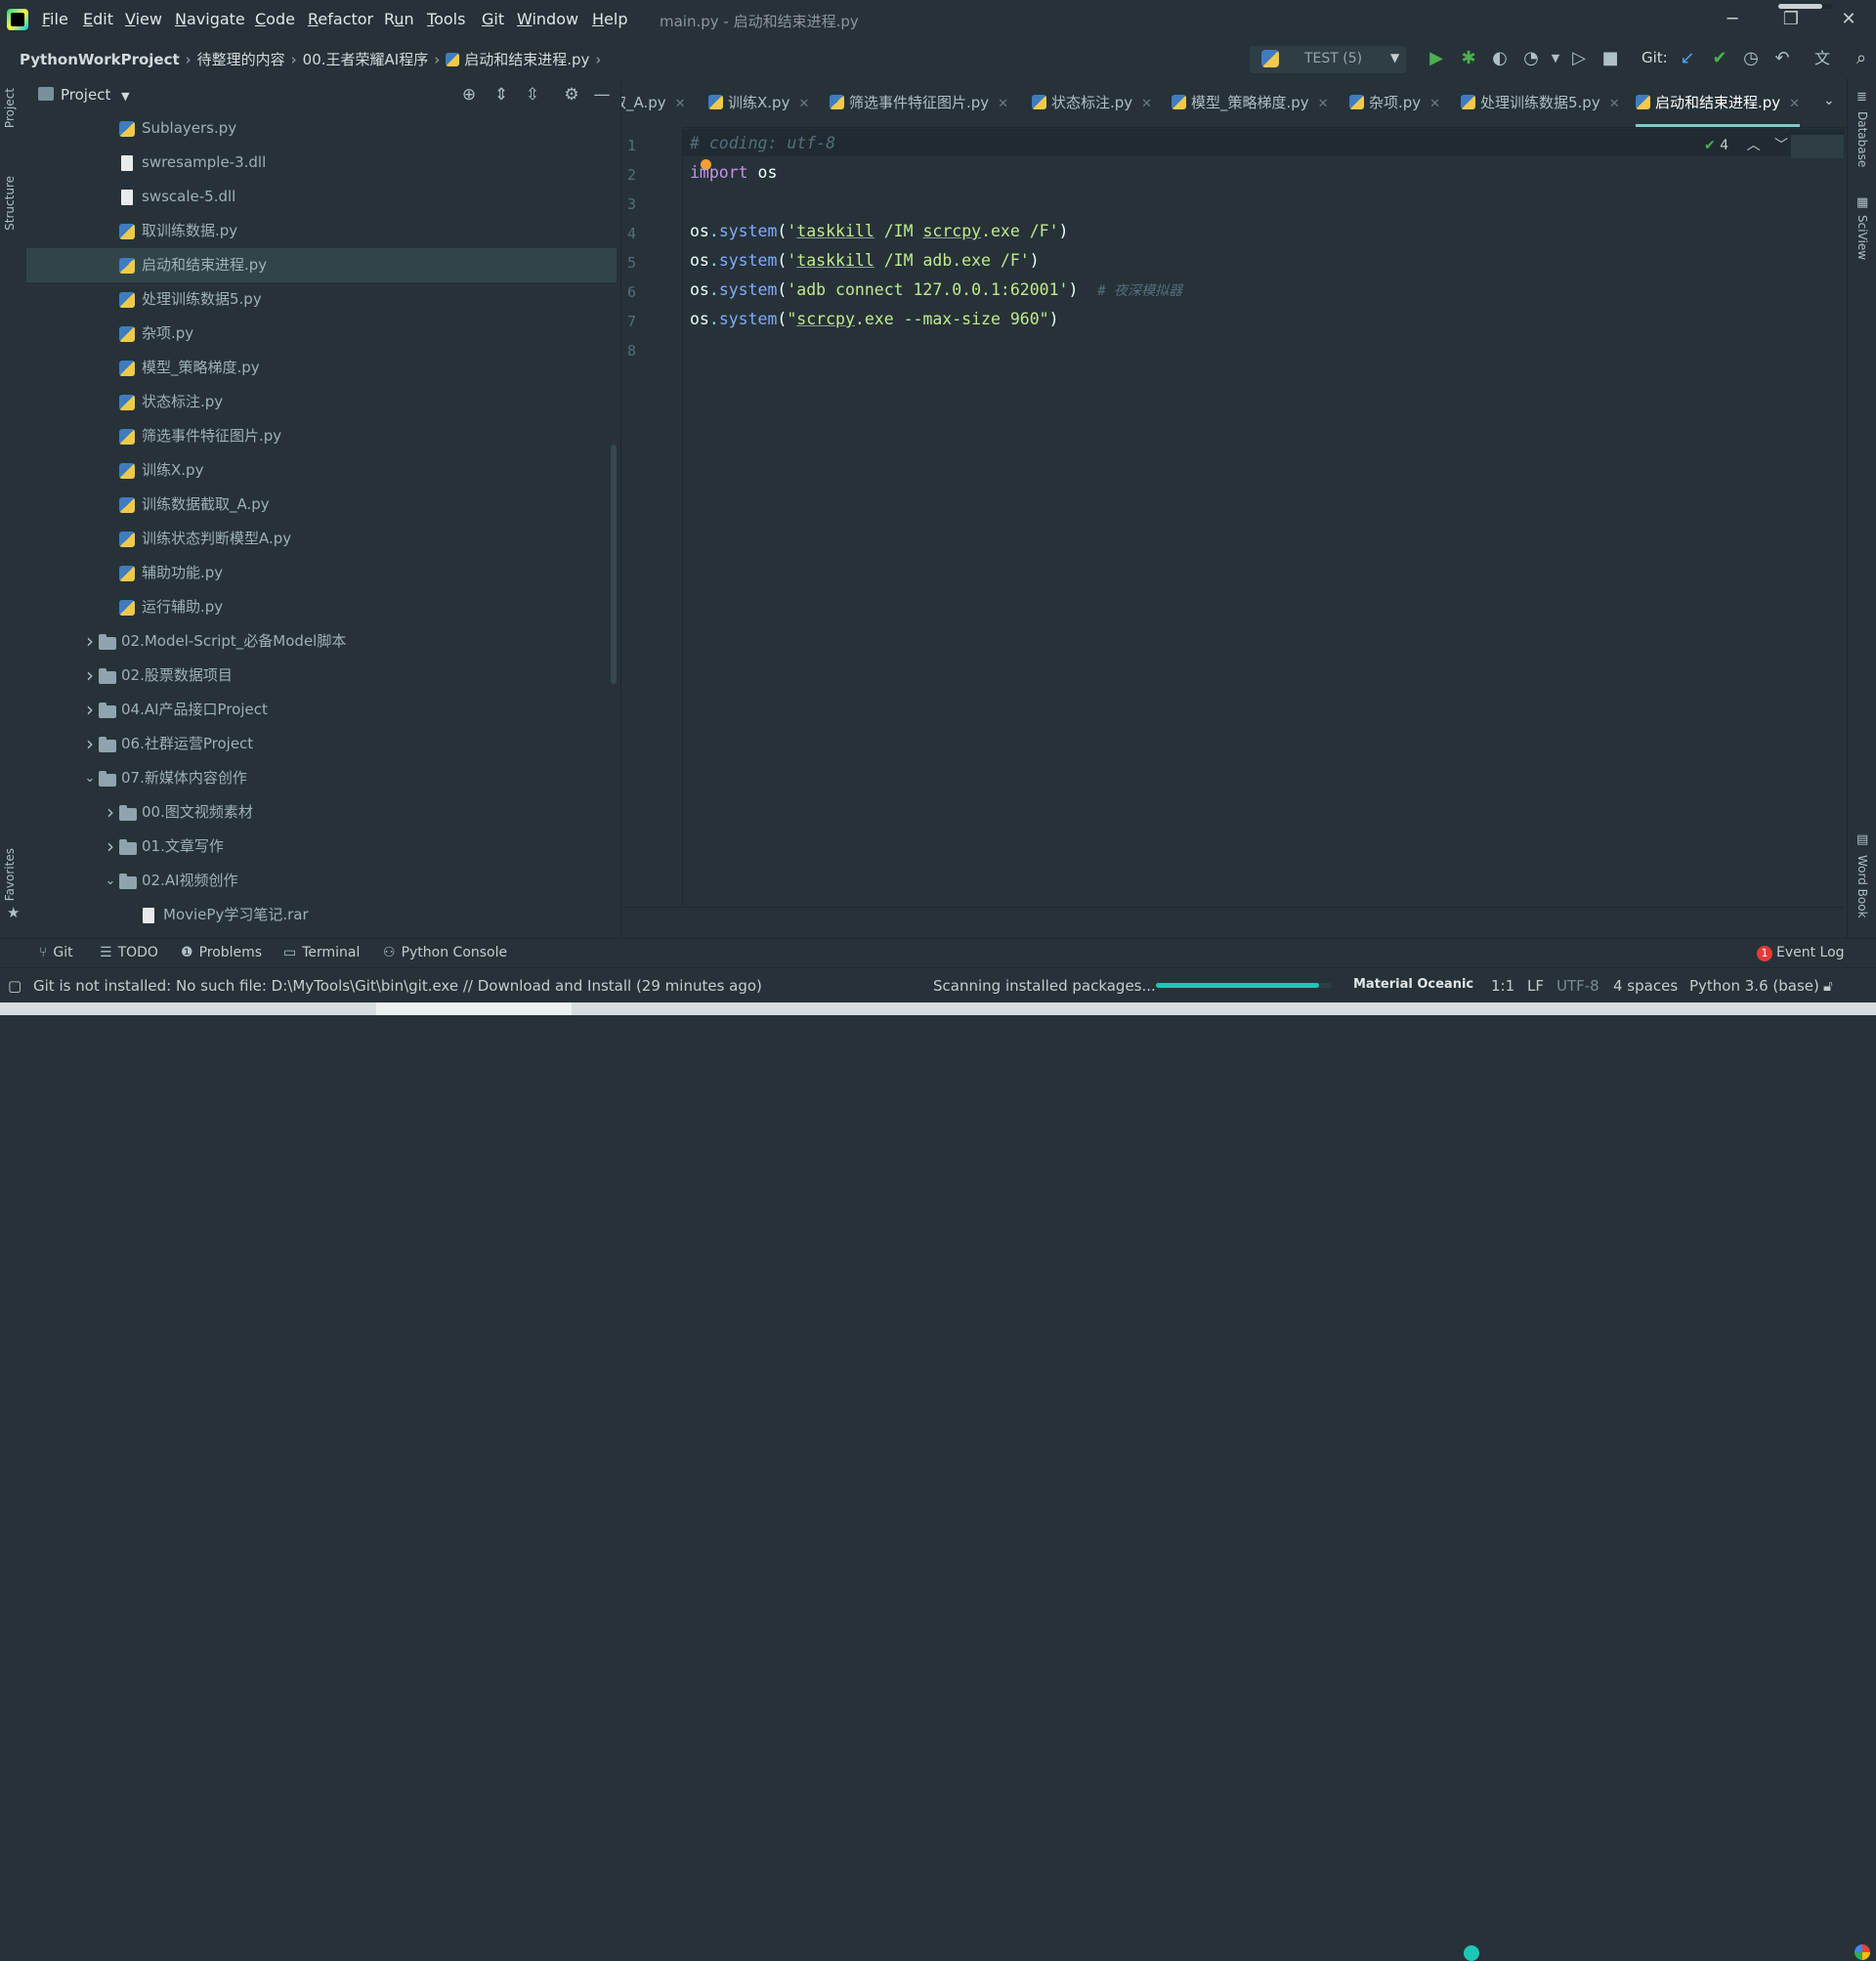 The height and width of the screenshot is (1961, 1876). What do you see at coordinates (1531, 58) in the screenshot?
I see `profile-icon: ◔` at bounding box center [1531, 58].